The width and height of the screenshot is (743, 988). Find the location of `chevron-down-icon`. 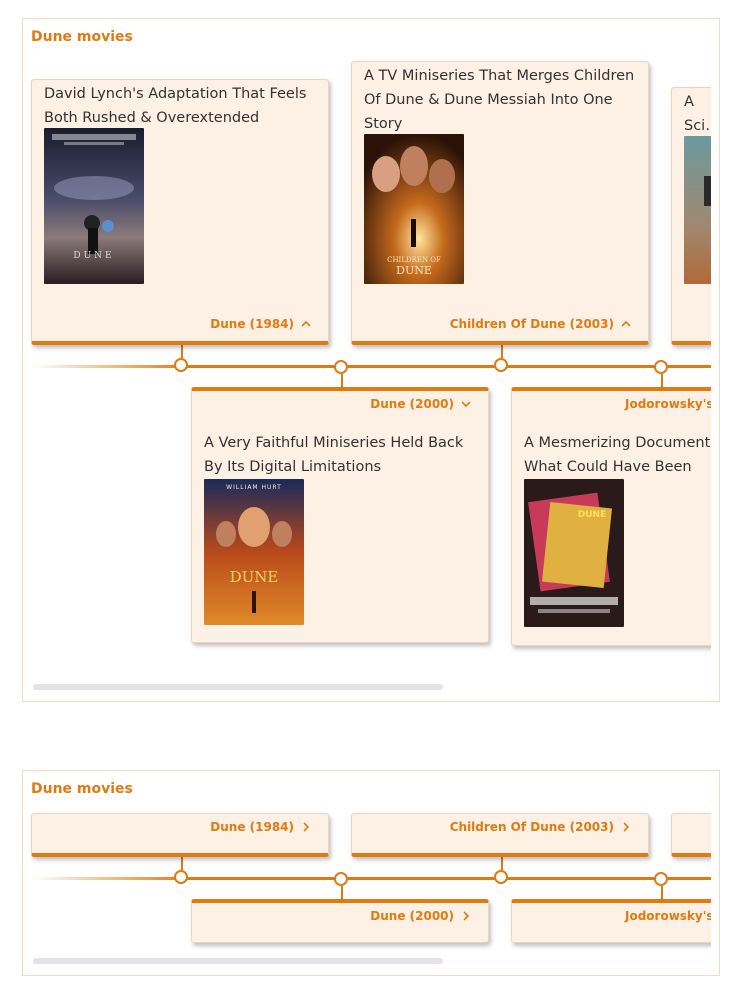

chevron-down-icon is located at coordinates (466, 404).